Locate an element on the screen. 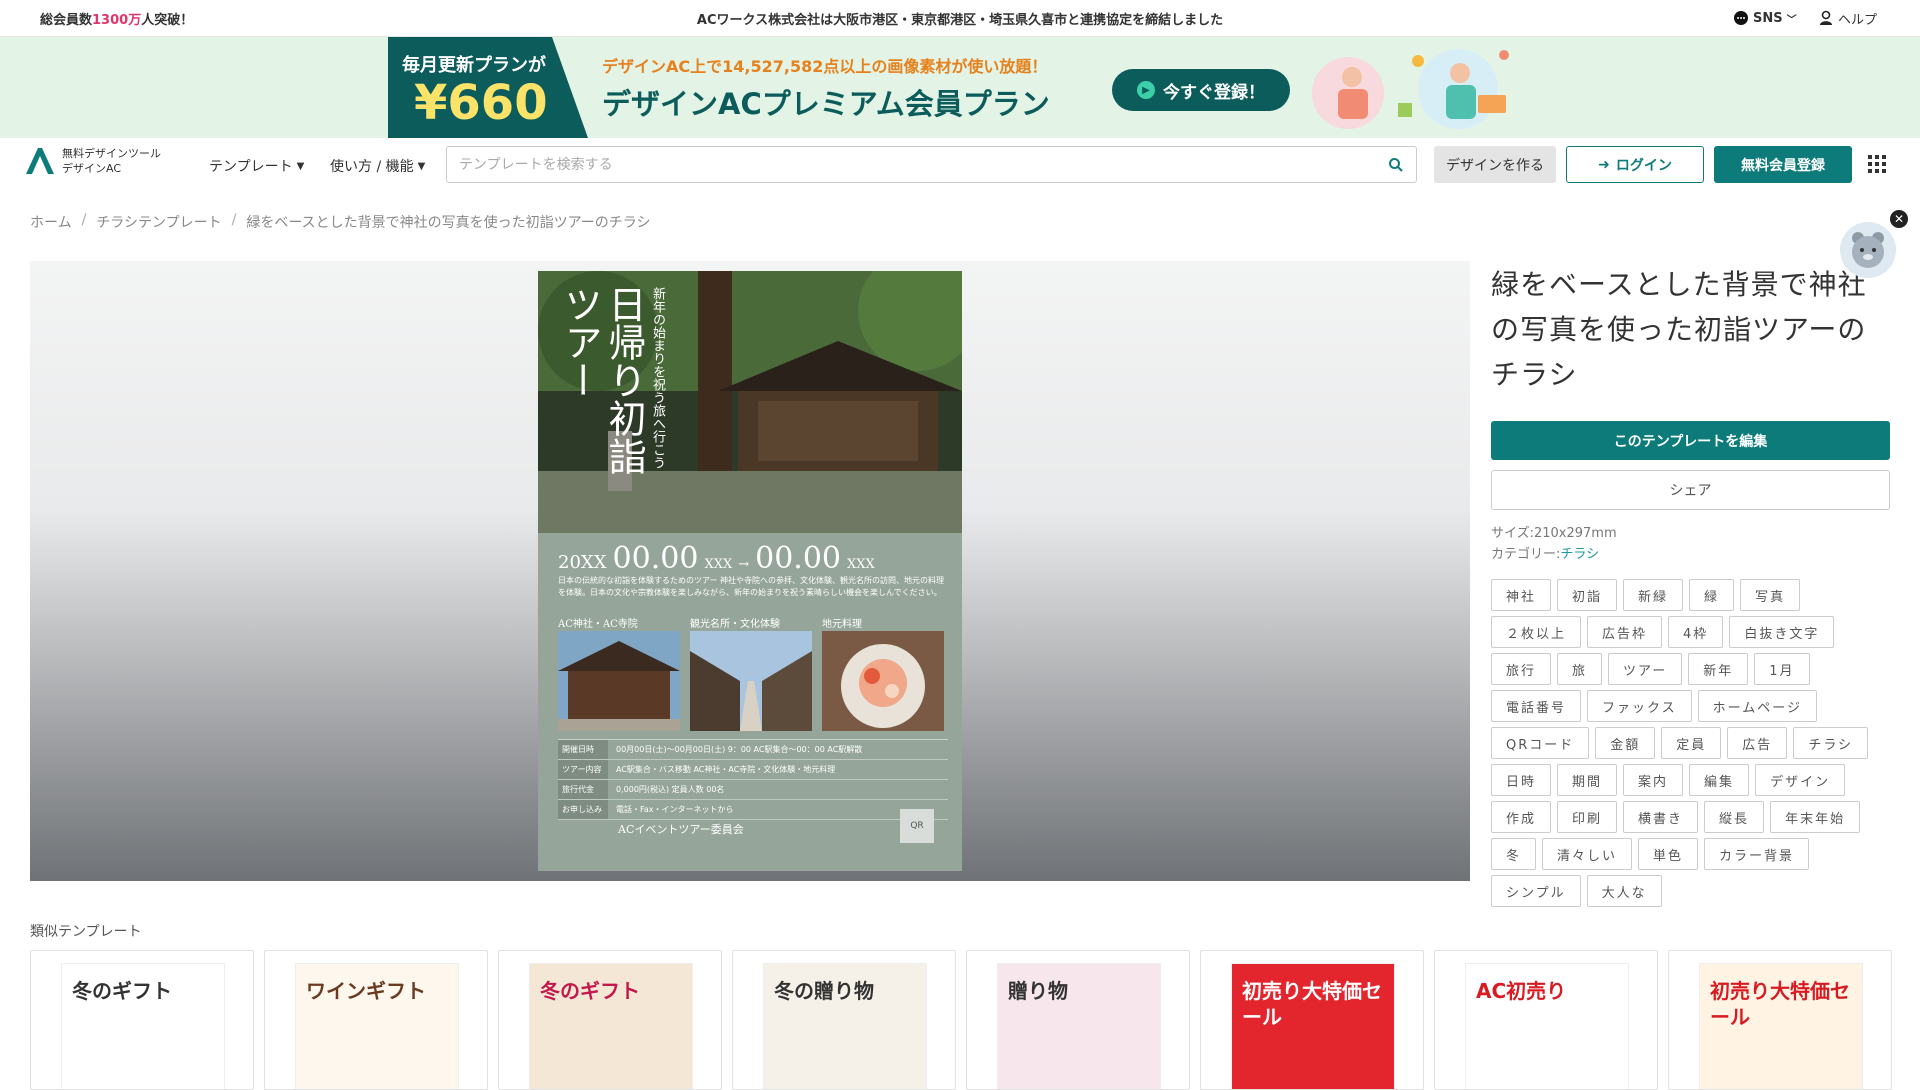 The height and width of the screenshot is (1090, 1920). edit-template-button: このテンプレートを編集 is located at coordinates (1690, 440).